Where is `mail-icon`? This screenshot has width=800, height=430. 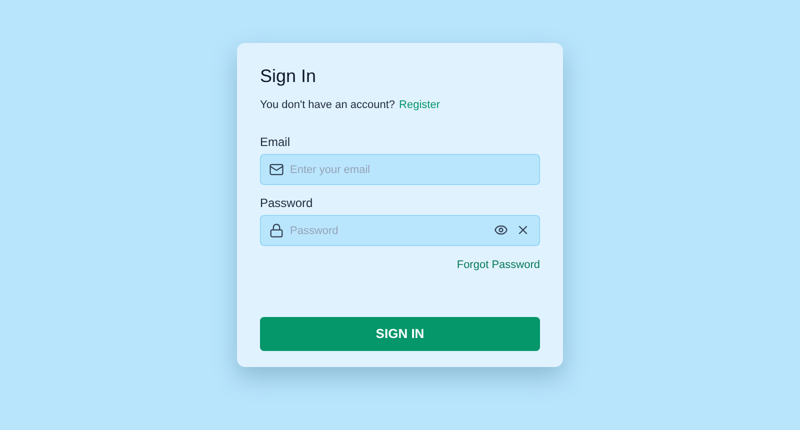 mail-icon is located at coordinates (276, 169).